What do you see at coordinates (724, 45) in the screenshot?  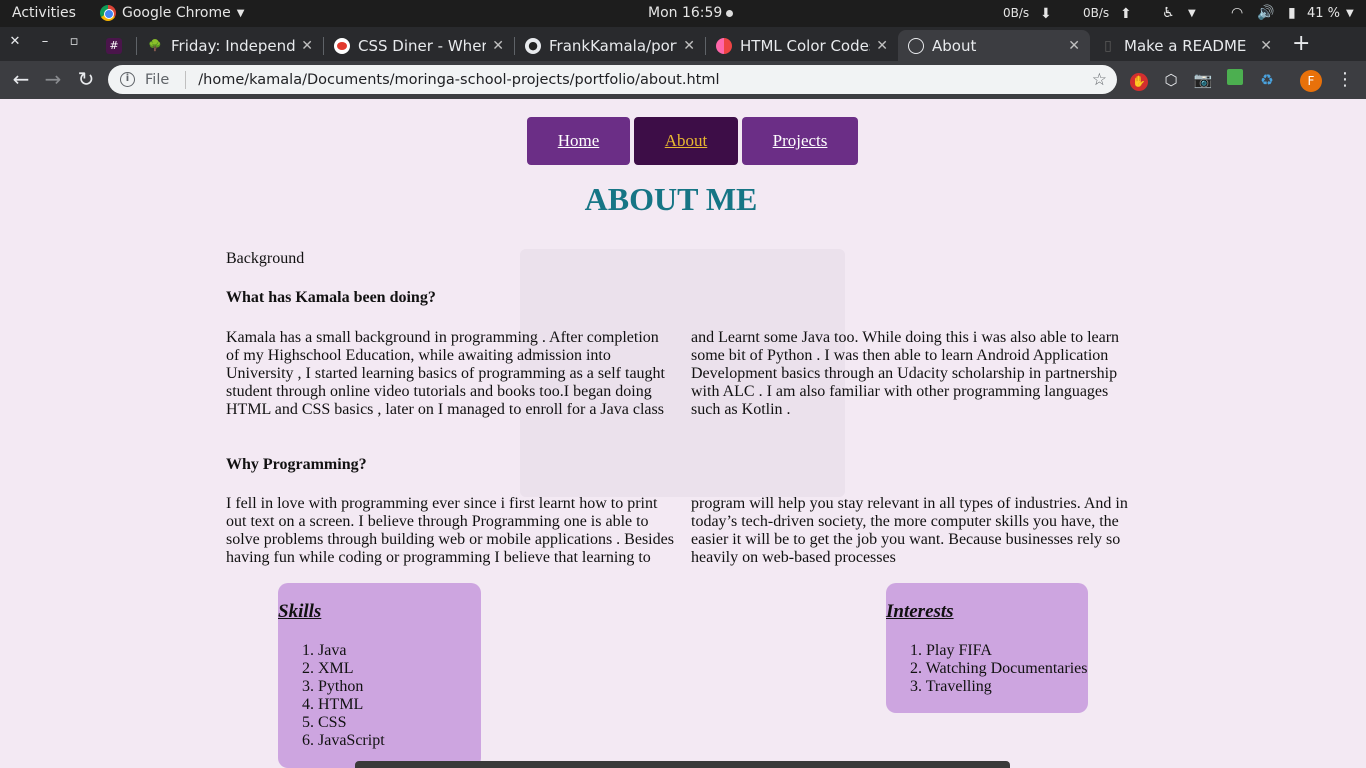 I see `color-codes-icon` at bounding box center [724, 45].